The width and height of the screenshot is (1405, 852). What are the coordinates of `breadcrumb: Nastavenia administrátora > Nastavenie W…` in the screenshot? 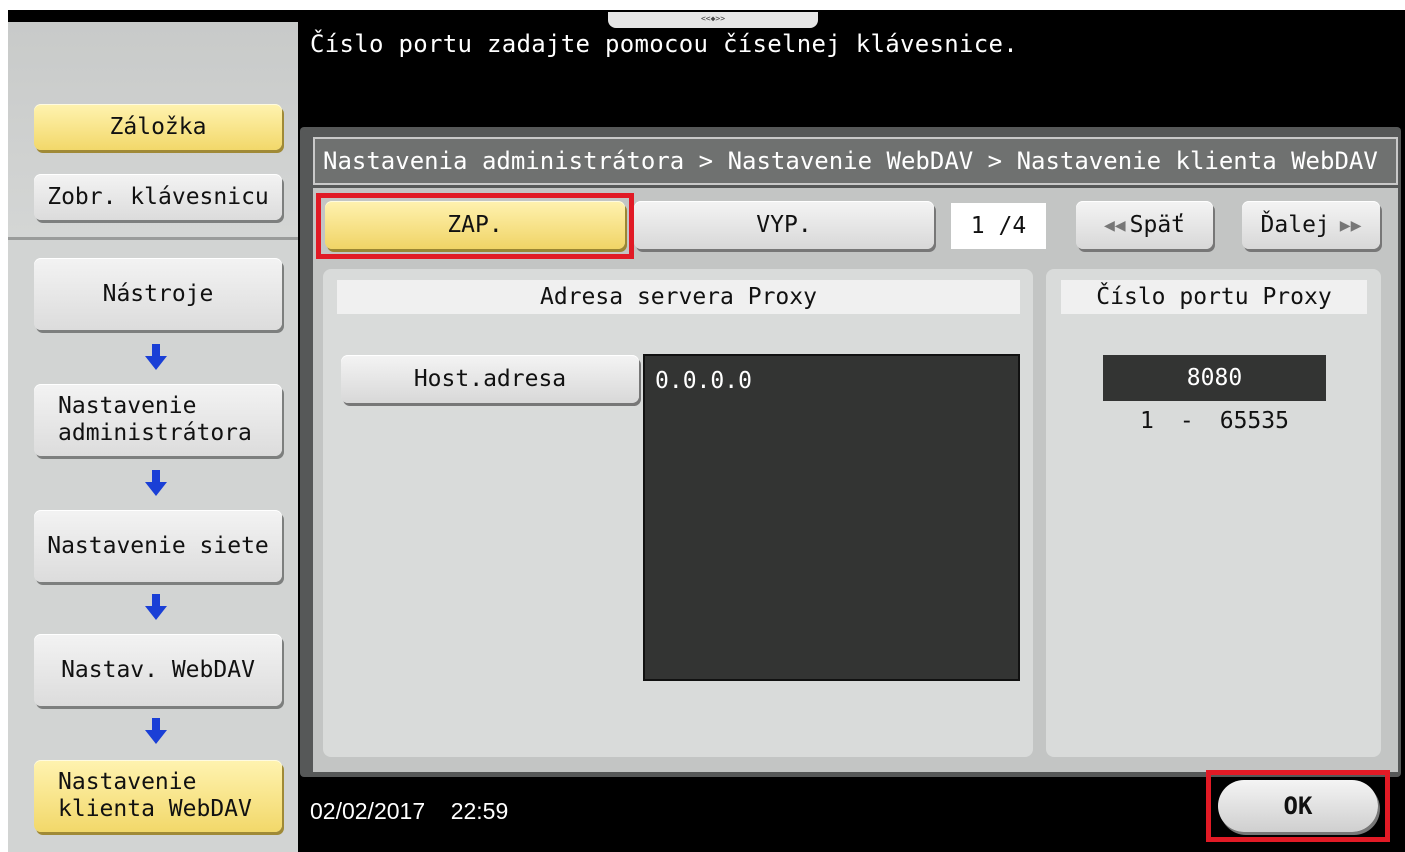 It's located at (855, 161).